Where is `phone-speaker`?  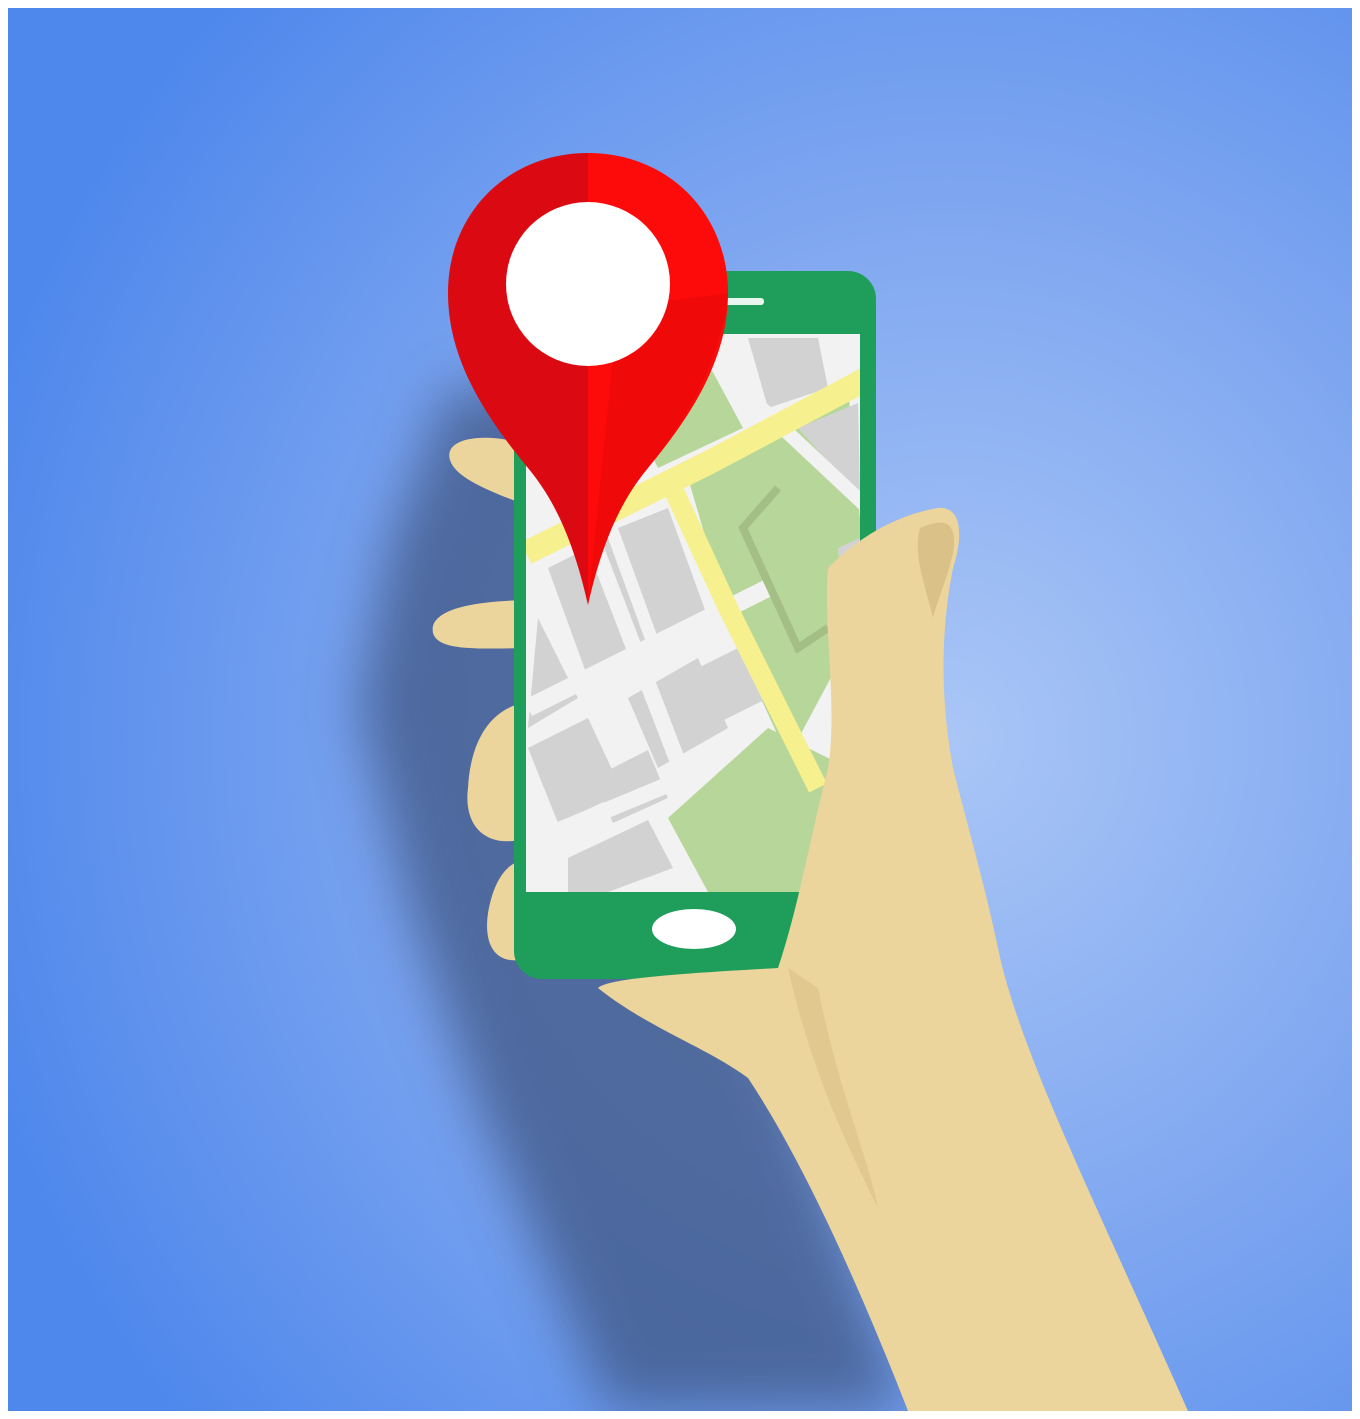
phone-speaker is located at coordinates (743, 301).